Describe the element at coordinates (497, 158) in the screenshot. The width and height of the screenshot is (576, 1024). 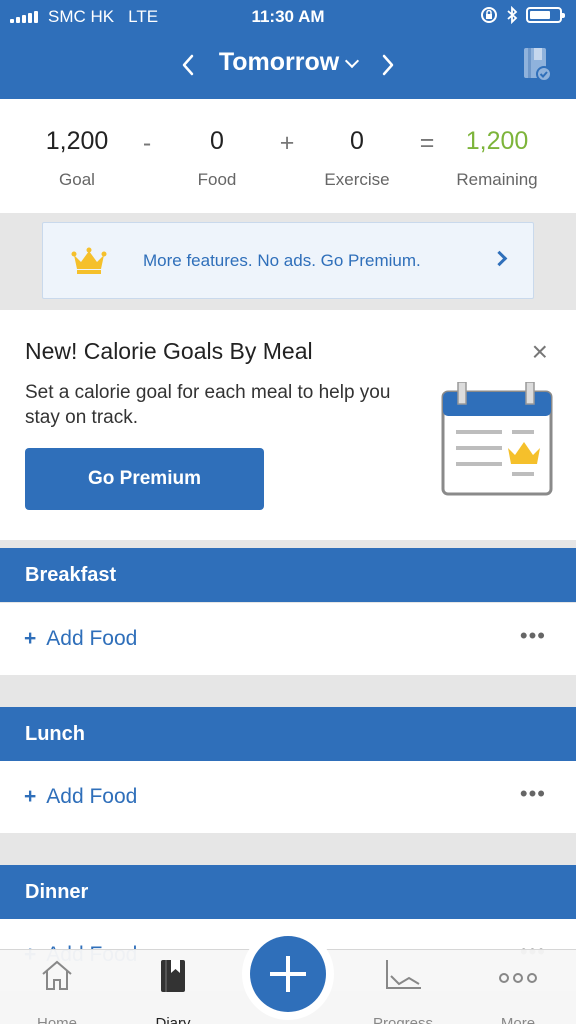
I see `remaining-summary: 1,200 Remaining` at that location.